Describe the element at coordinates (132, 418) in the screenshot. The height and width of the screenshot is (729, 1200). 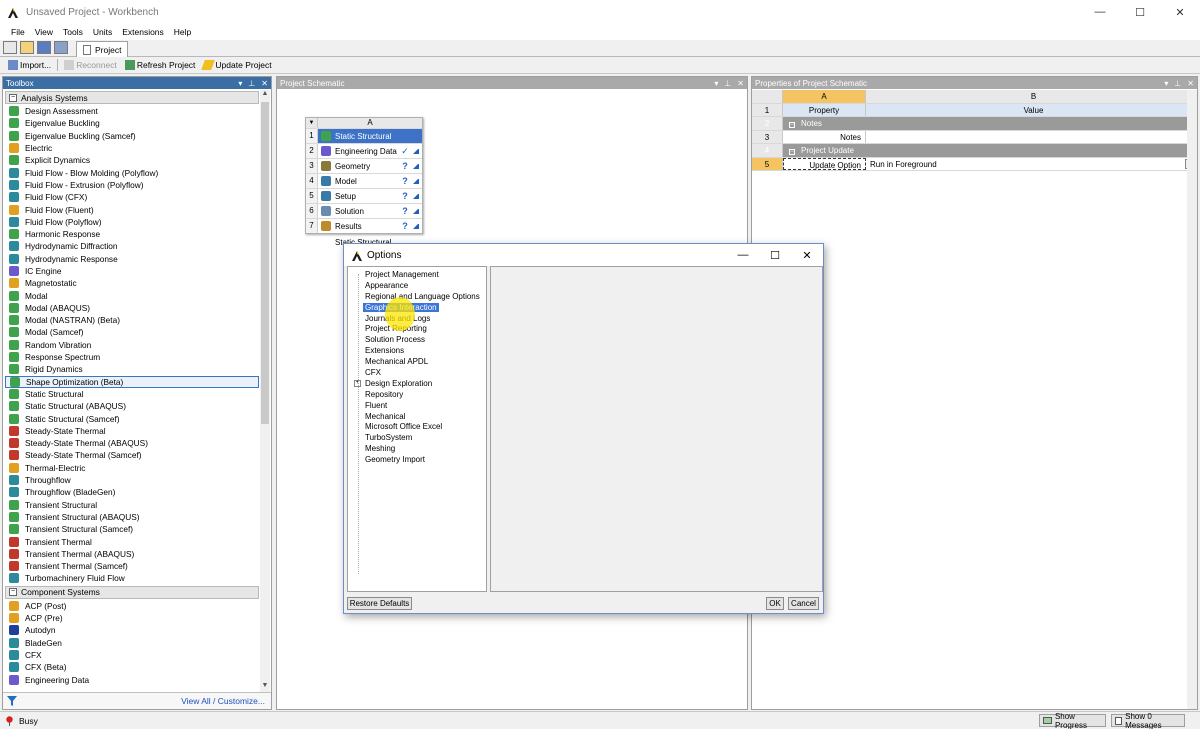
I see `toolbox-item: Static Structural (Samcef)` at that location.